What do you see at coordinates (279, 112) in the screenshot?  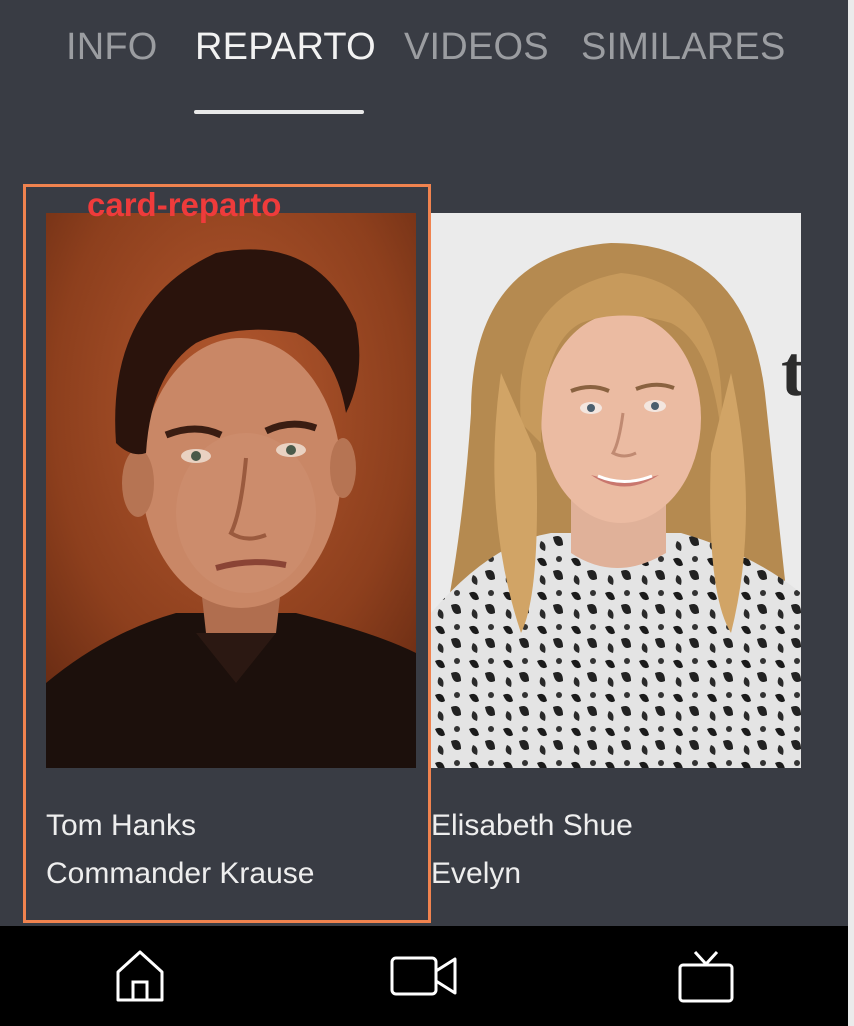 I see `active-tab-indicator` at bounding box center [279, 112].